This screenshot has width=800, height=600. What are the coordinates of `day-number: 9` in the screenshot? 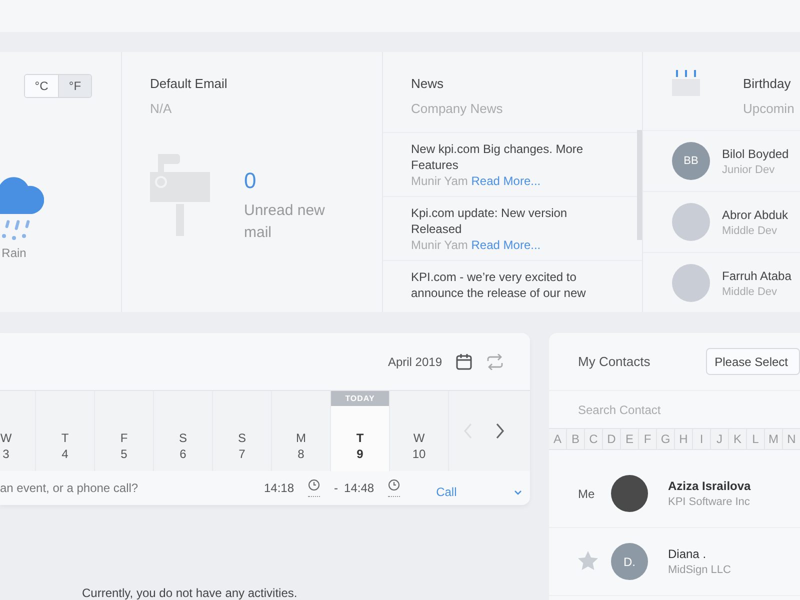 It's located at (360, 454).